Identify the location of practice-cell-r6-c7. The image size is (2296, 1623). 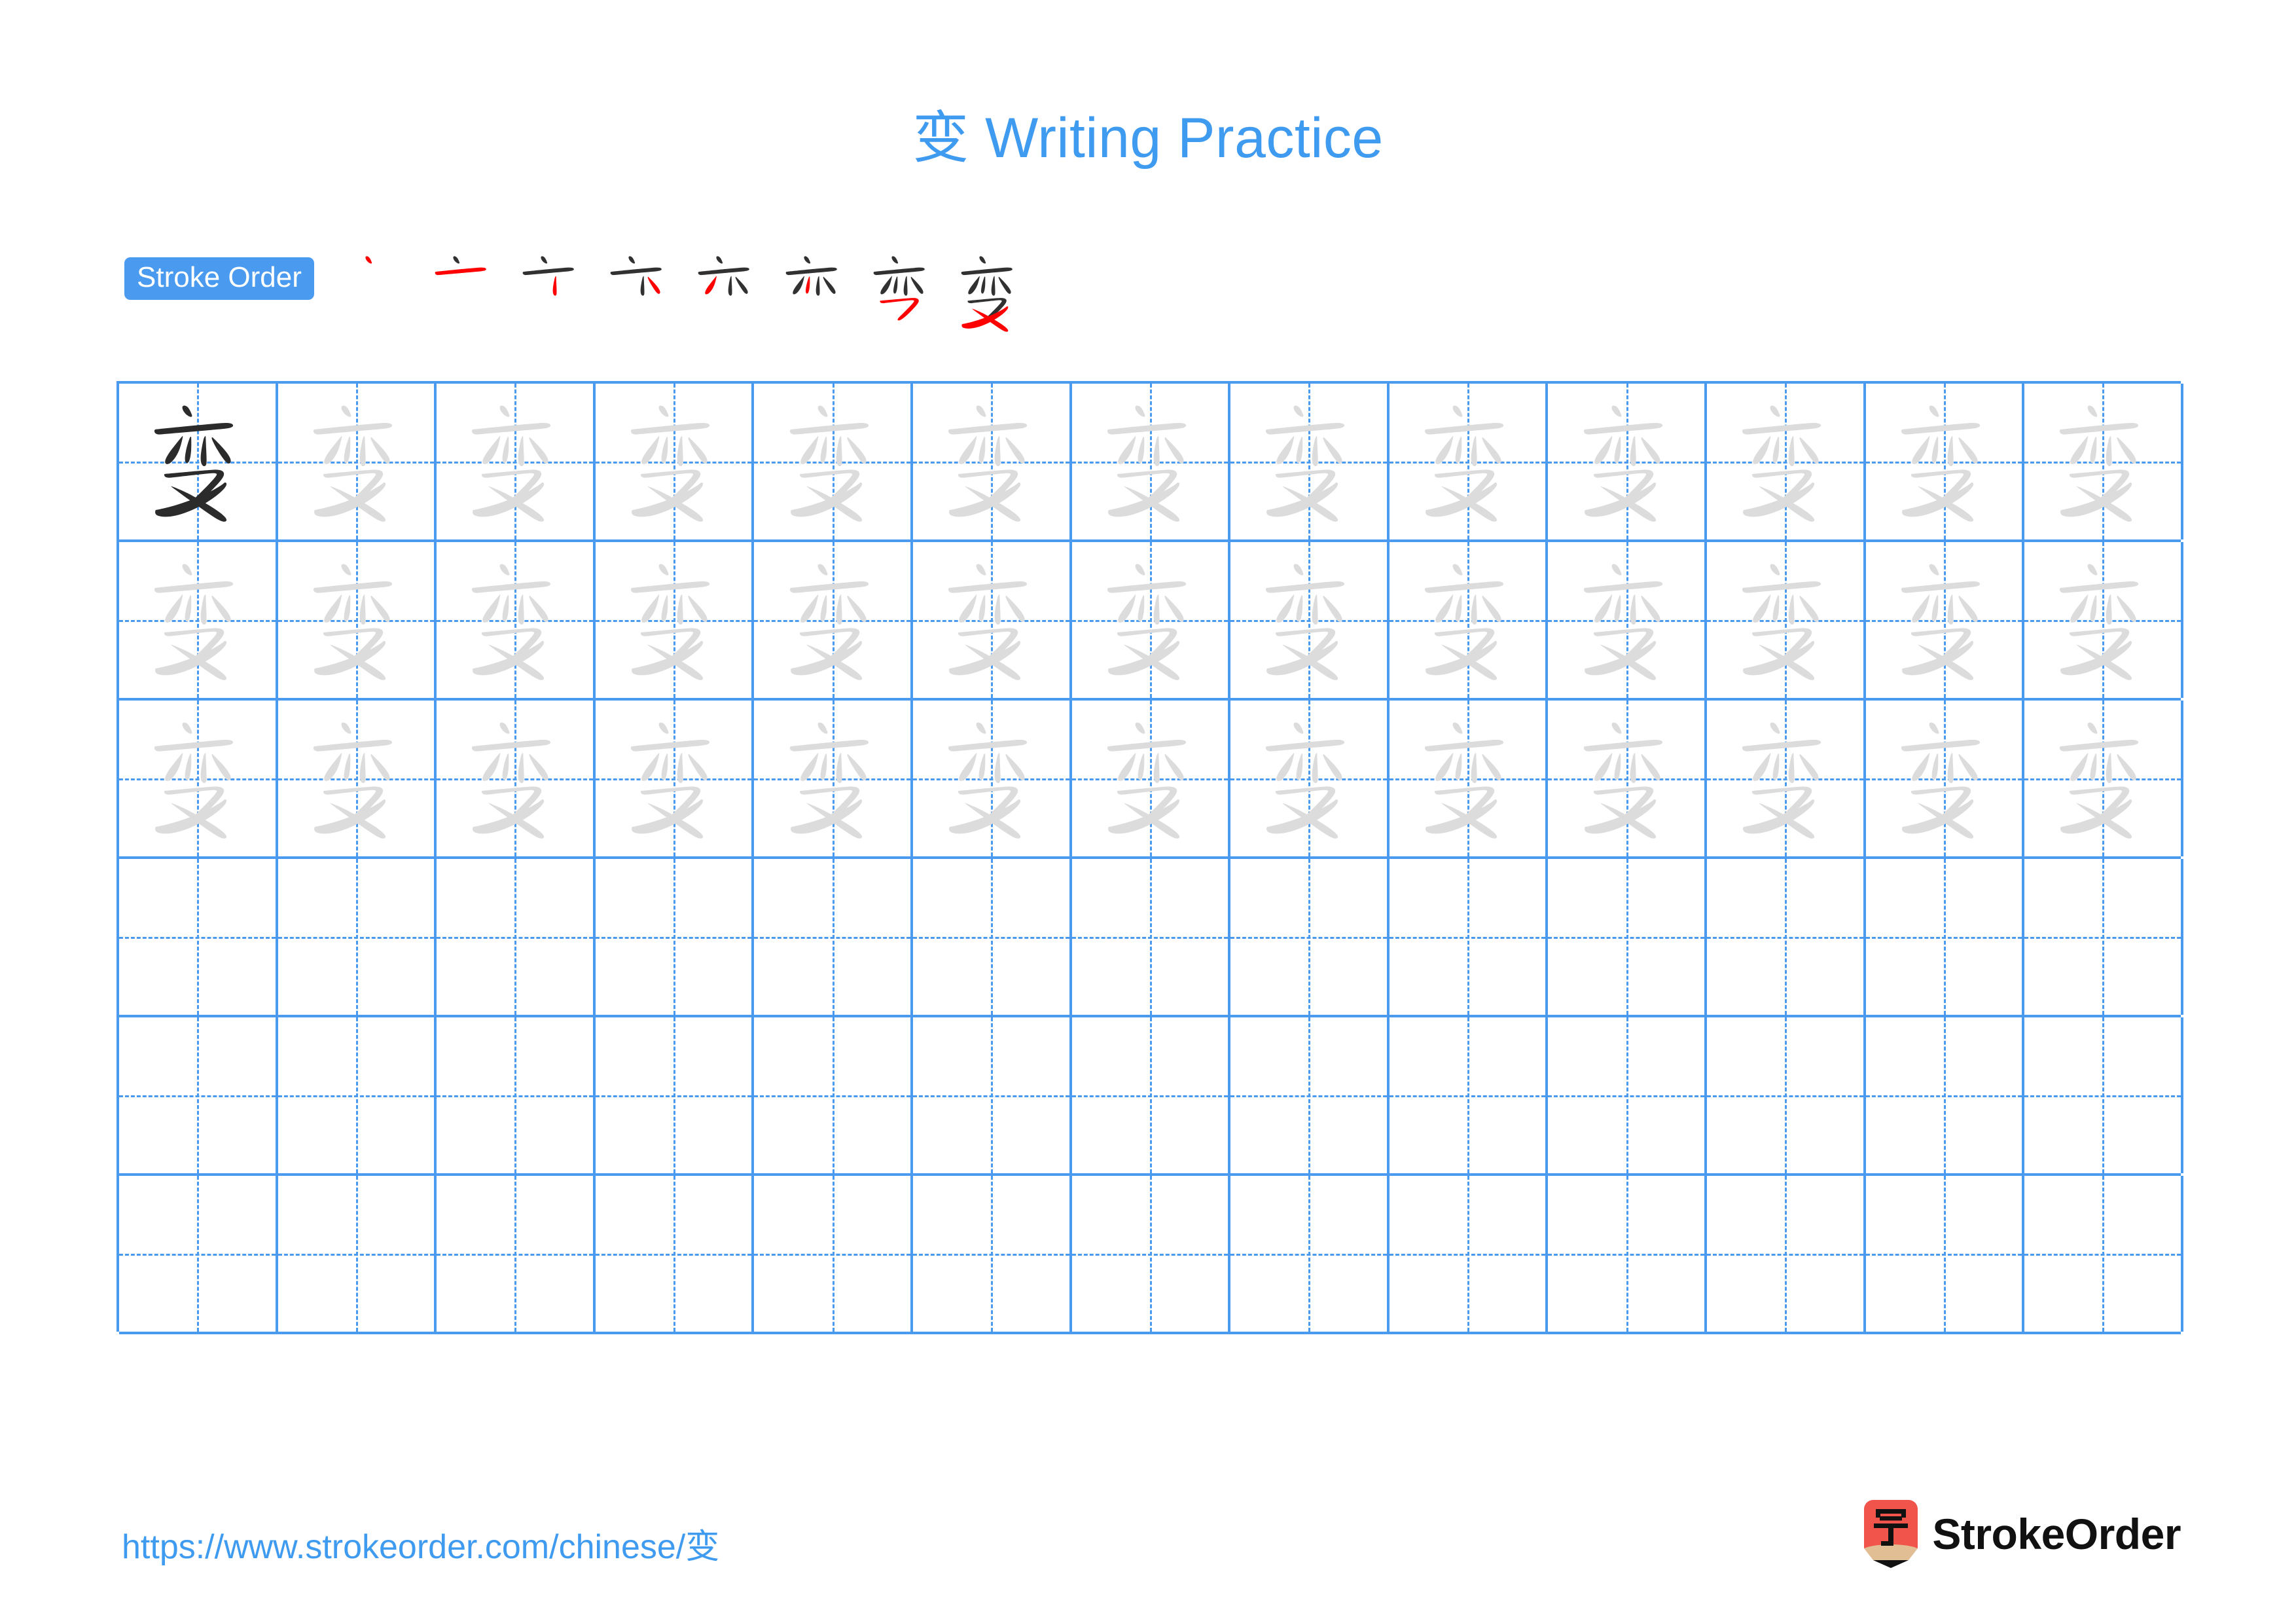
(1151, 1254).